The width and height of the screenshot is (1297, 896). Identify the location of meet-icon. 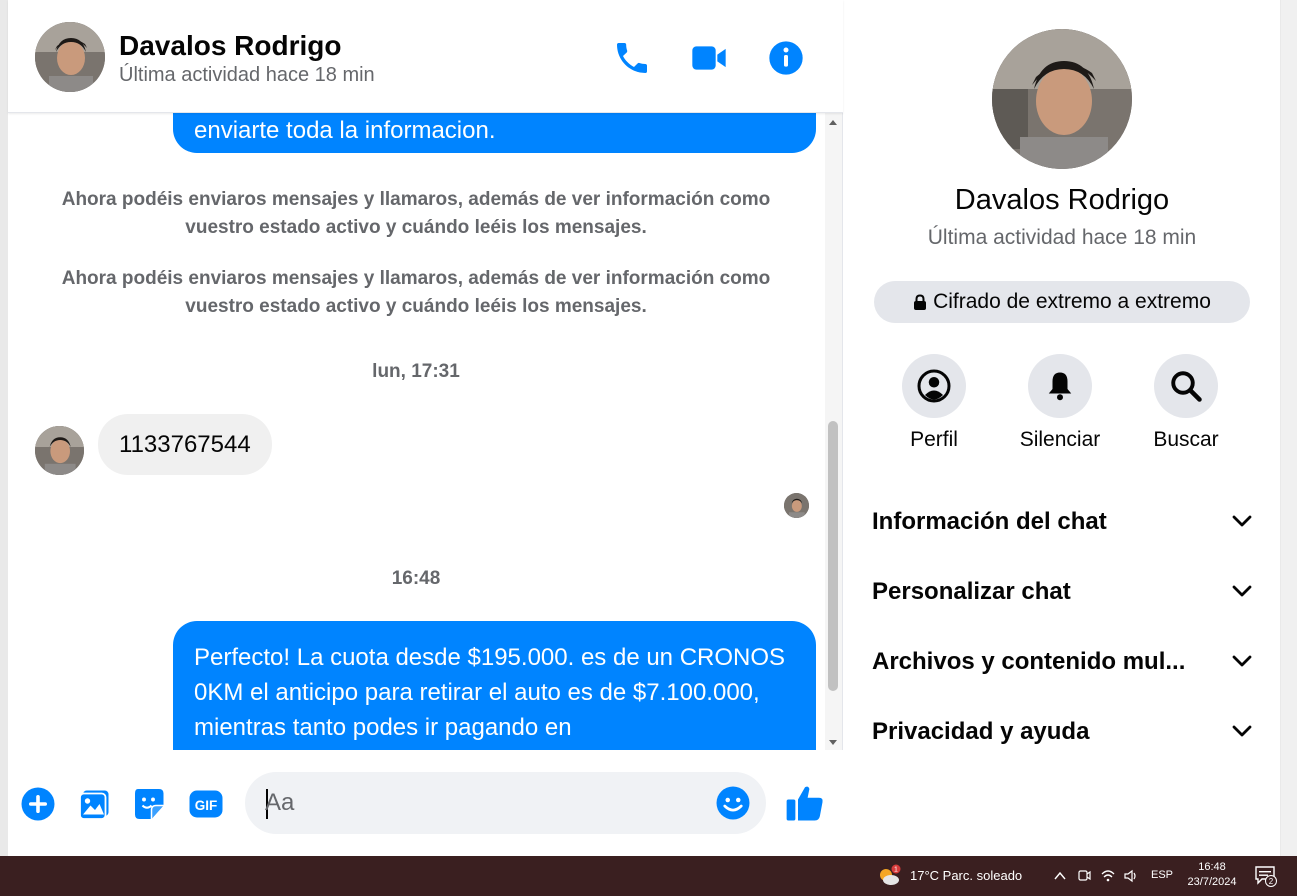
(1084, 876).